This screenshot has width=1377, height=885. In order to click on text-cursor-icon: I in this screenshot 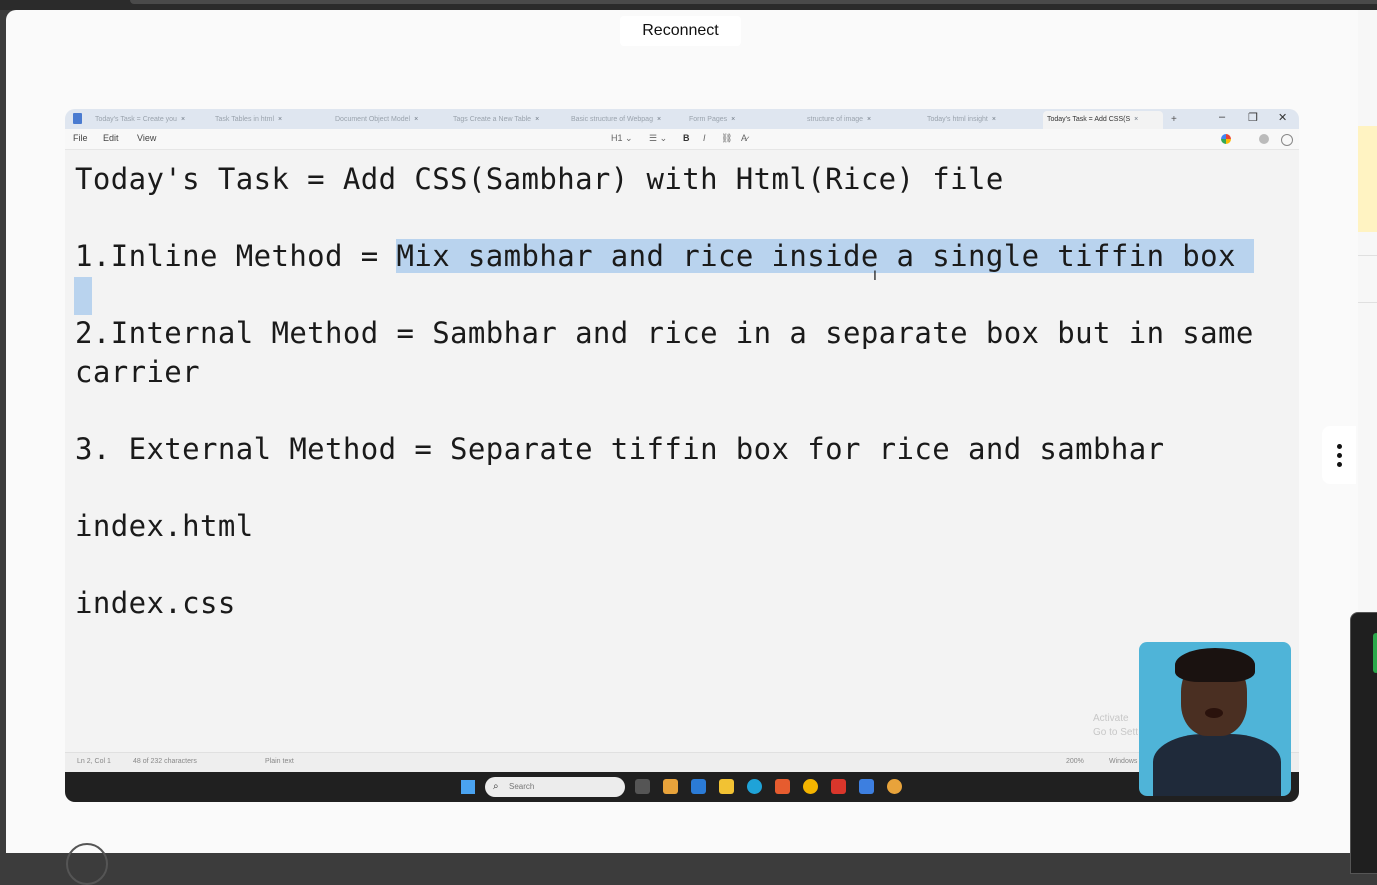, I will do `click(875, 275)`.